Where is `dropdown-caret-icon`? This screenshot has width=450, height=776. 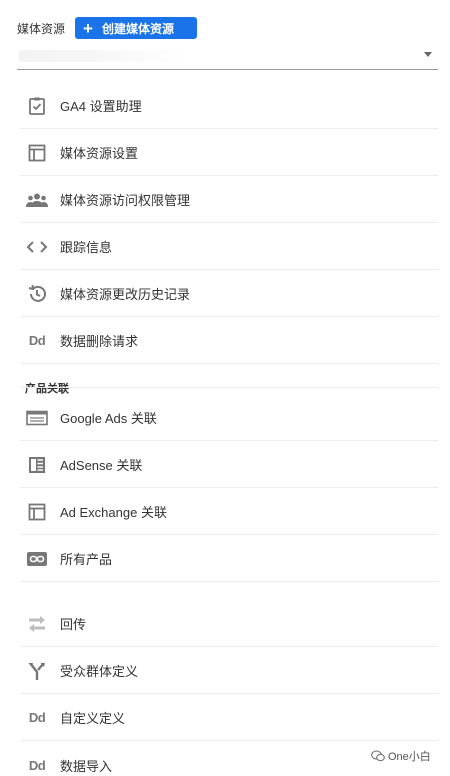
dropdown-caret-icon is located at coordinates (428, 54).